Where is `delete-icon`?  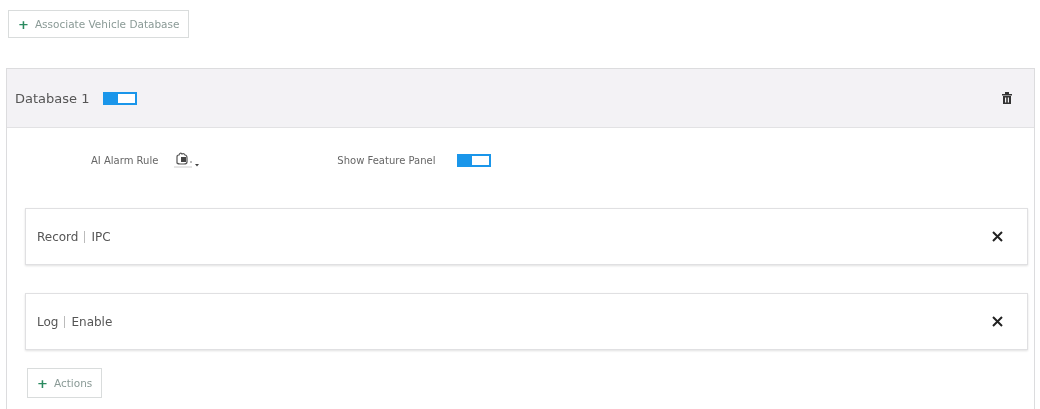
delete-icon is located at coordinates (1007, 98).